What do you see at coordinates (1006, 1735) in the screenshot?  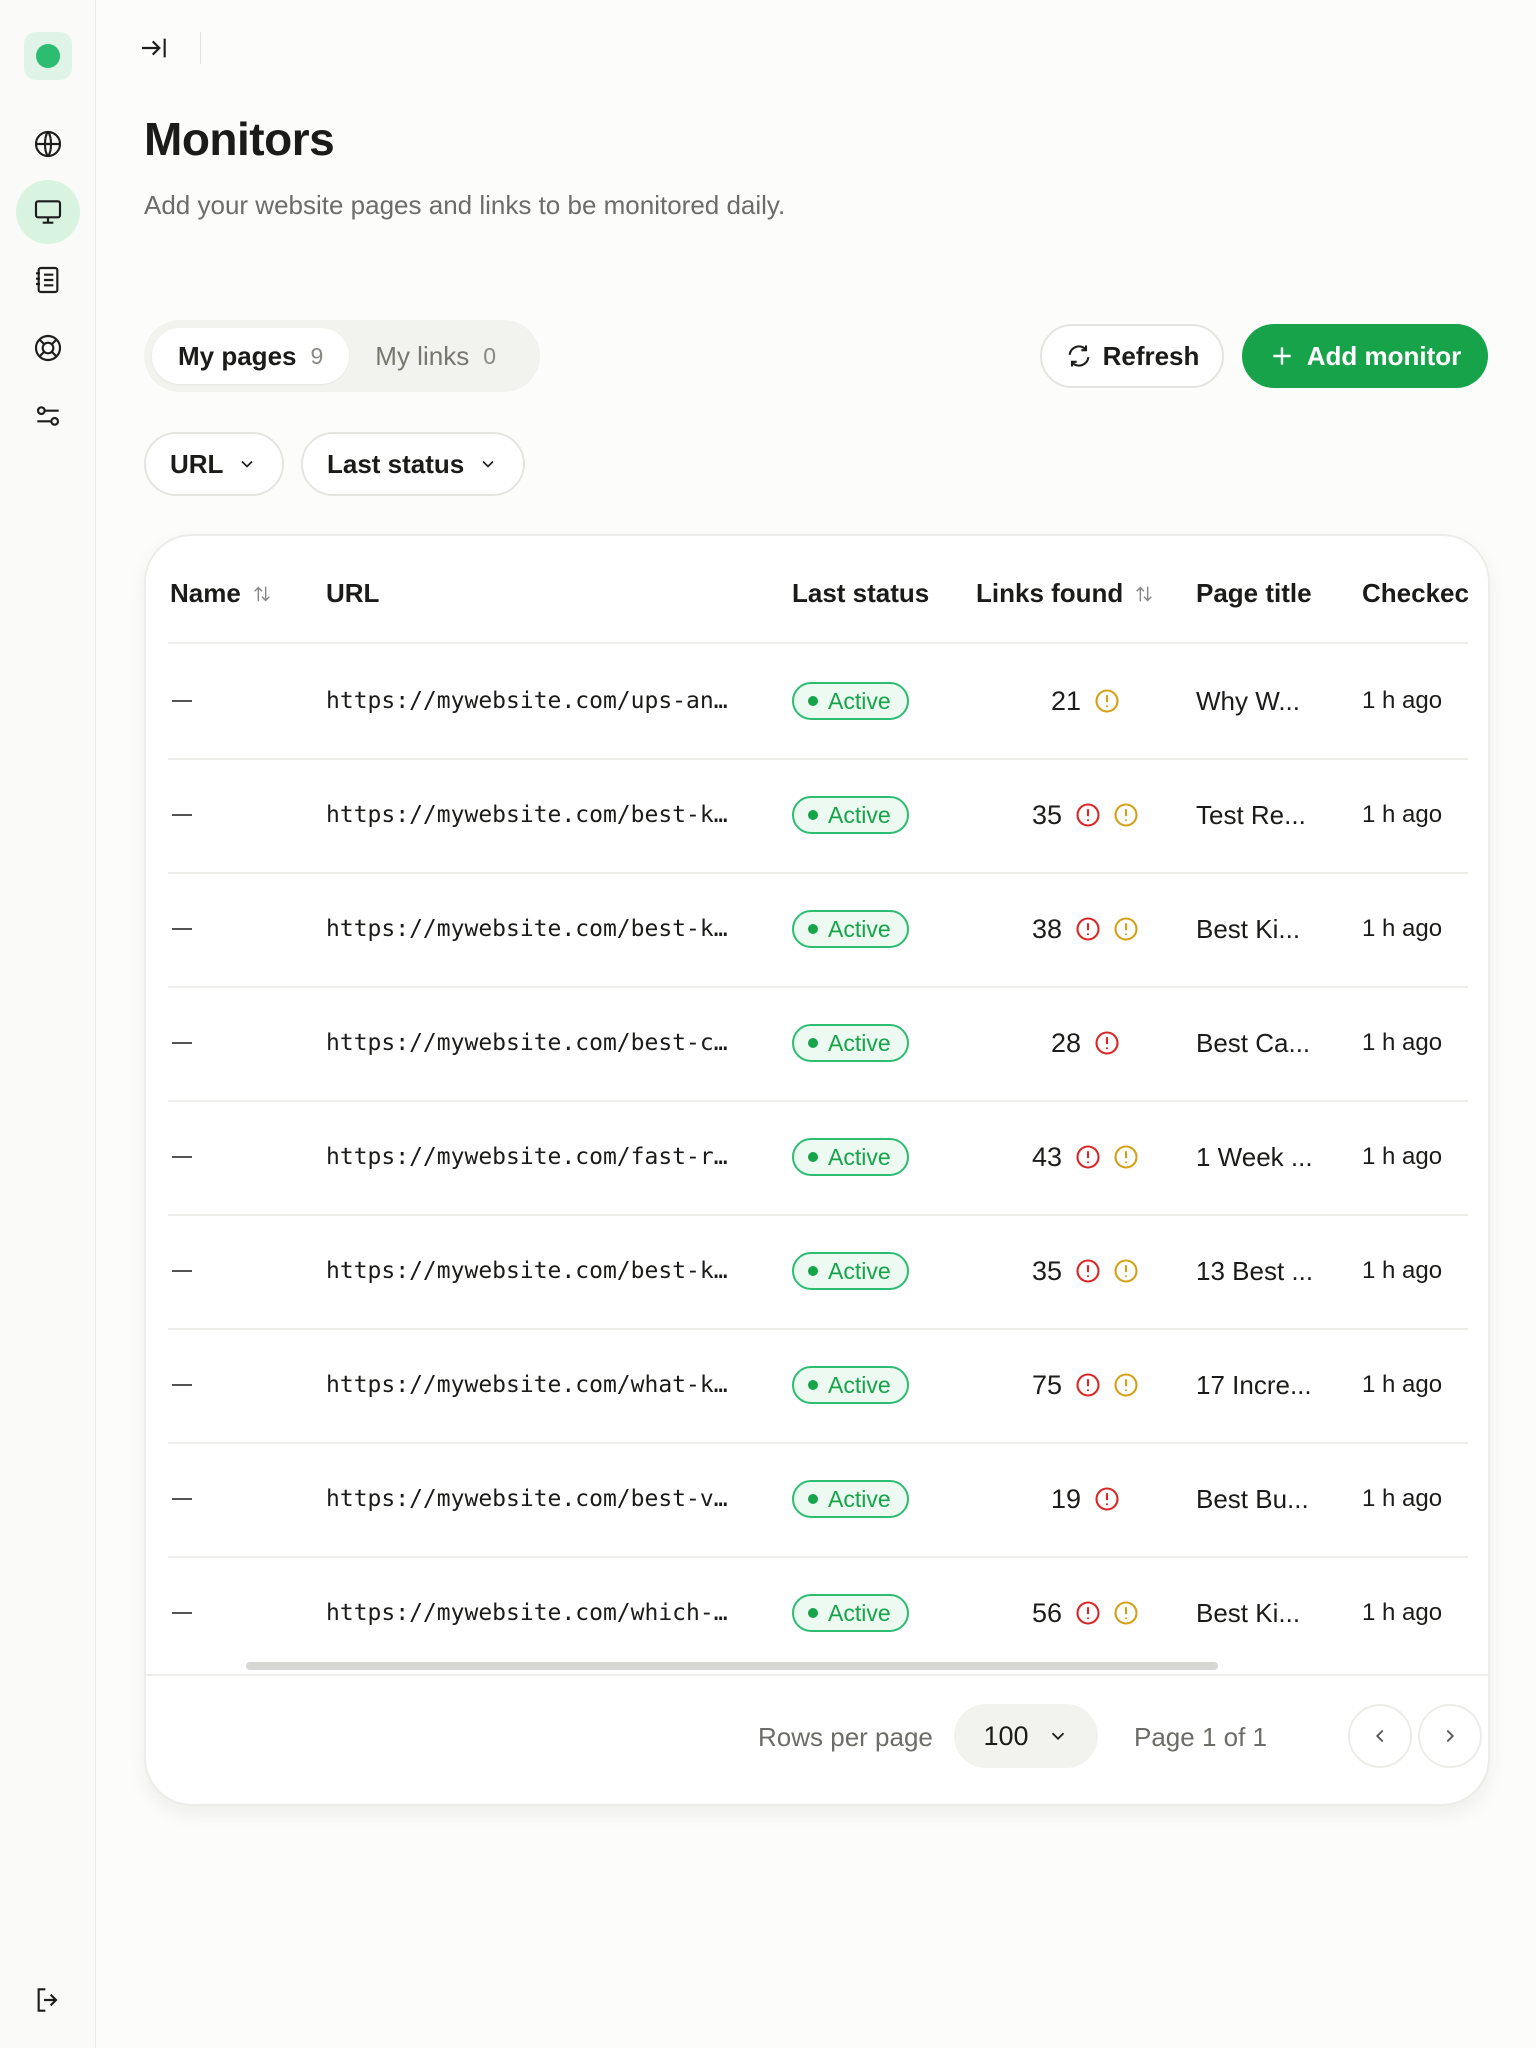 I see `rows-per-page-value: 100` at bounding box center [1006, 1735].